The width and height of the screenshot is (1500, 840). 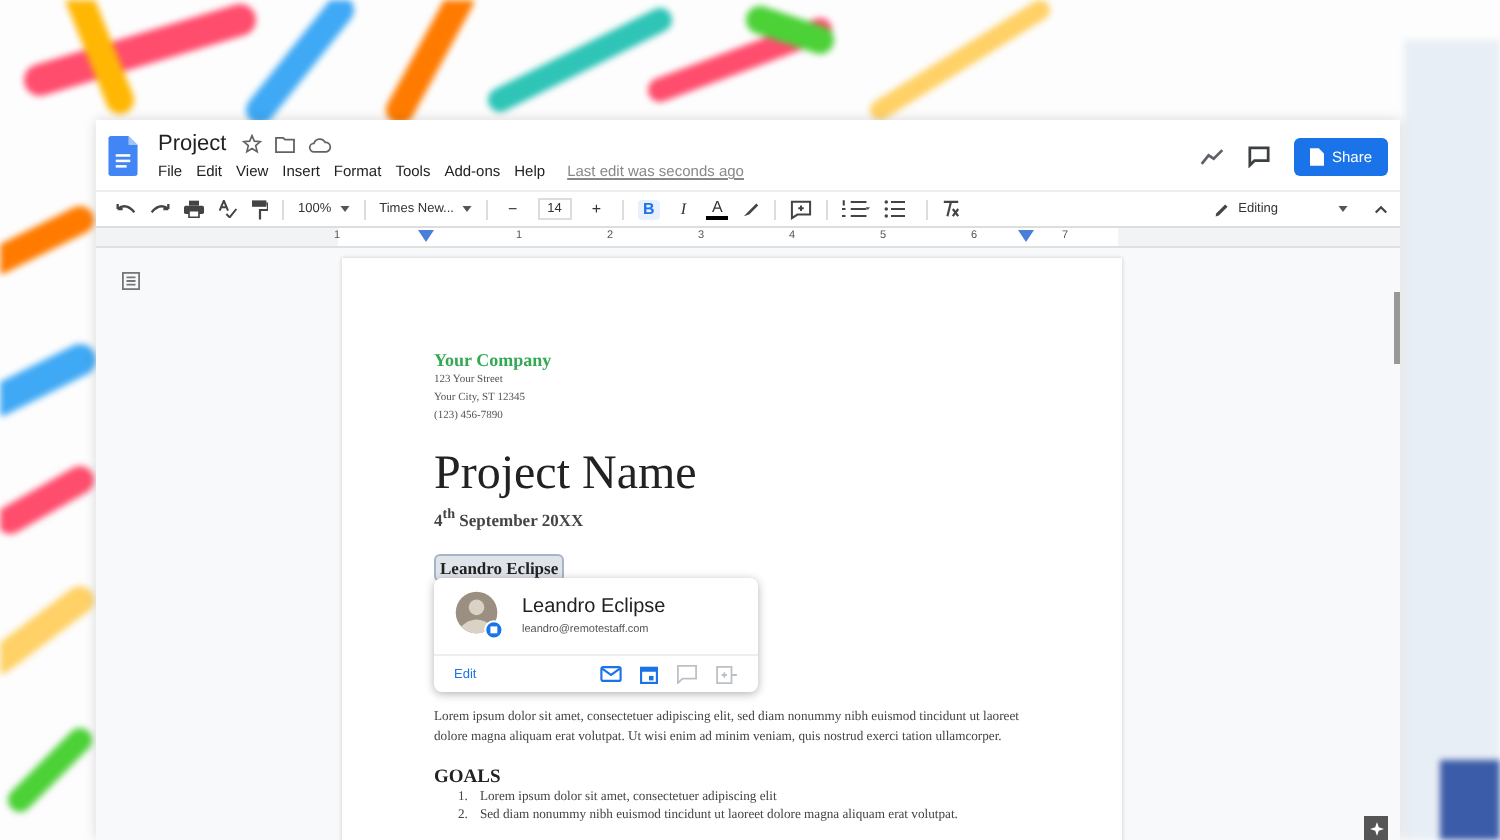 What do you see at coordinates (801, 209) in the screenshot?
I see `add-comment-icon` at bounding box center [801, 209].